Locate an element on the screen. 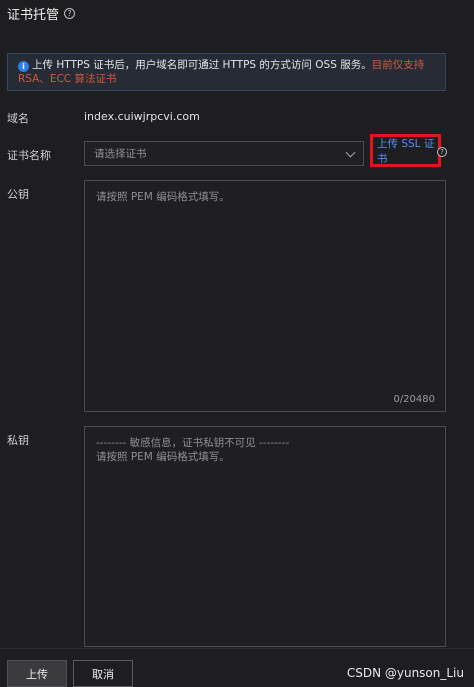 The width and height of the screenshot is (474, 687). cancel-button: 取消 is located at coordinates (103, 673).